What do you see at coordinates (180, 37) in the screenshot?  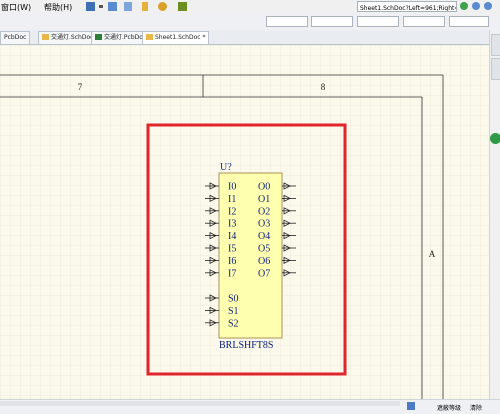 I see `tab-label: Sheet1.SchDoc *` at bounding box center [180, 37].